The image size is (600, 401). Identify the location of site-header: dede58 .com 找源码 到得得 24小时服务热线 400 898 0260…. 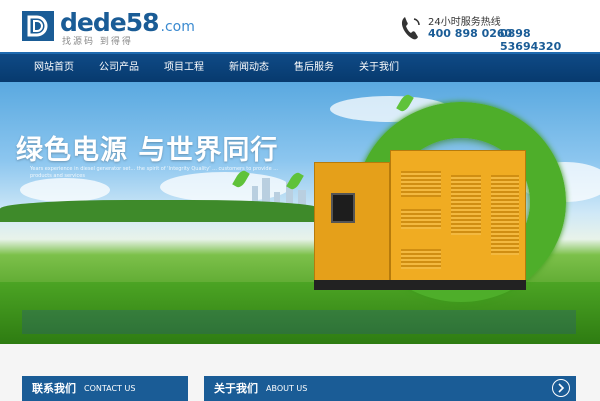
(300, 26).